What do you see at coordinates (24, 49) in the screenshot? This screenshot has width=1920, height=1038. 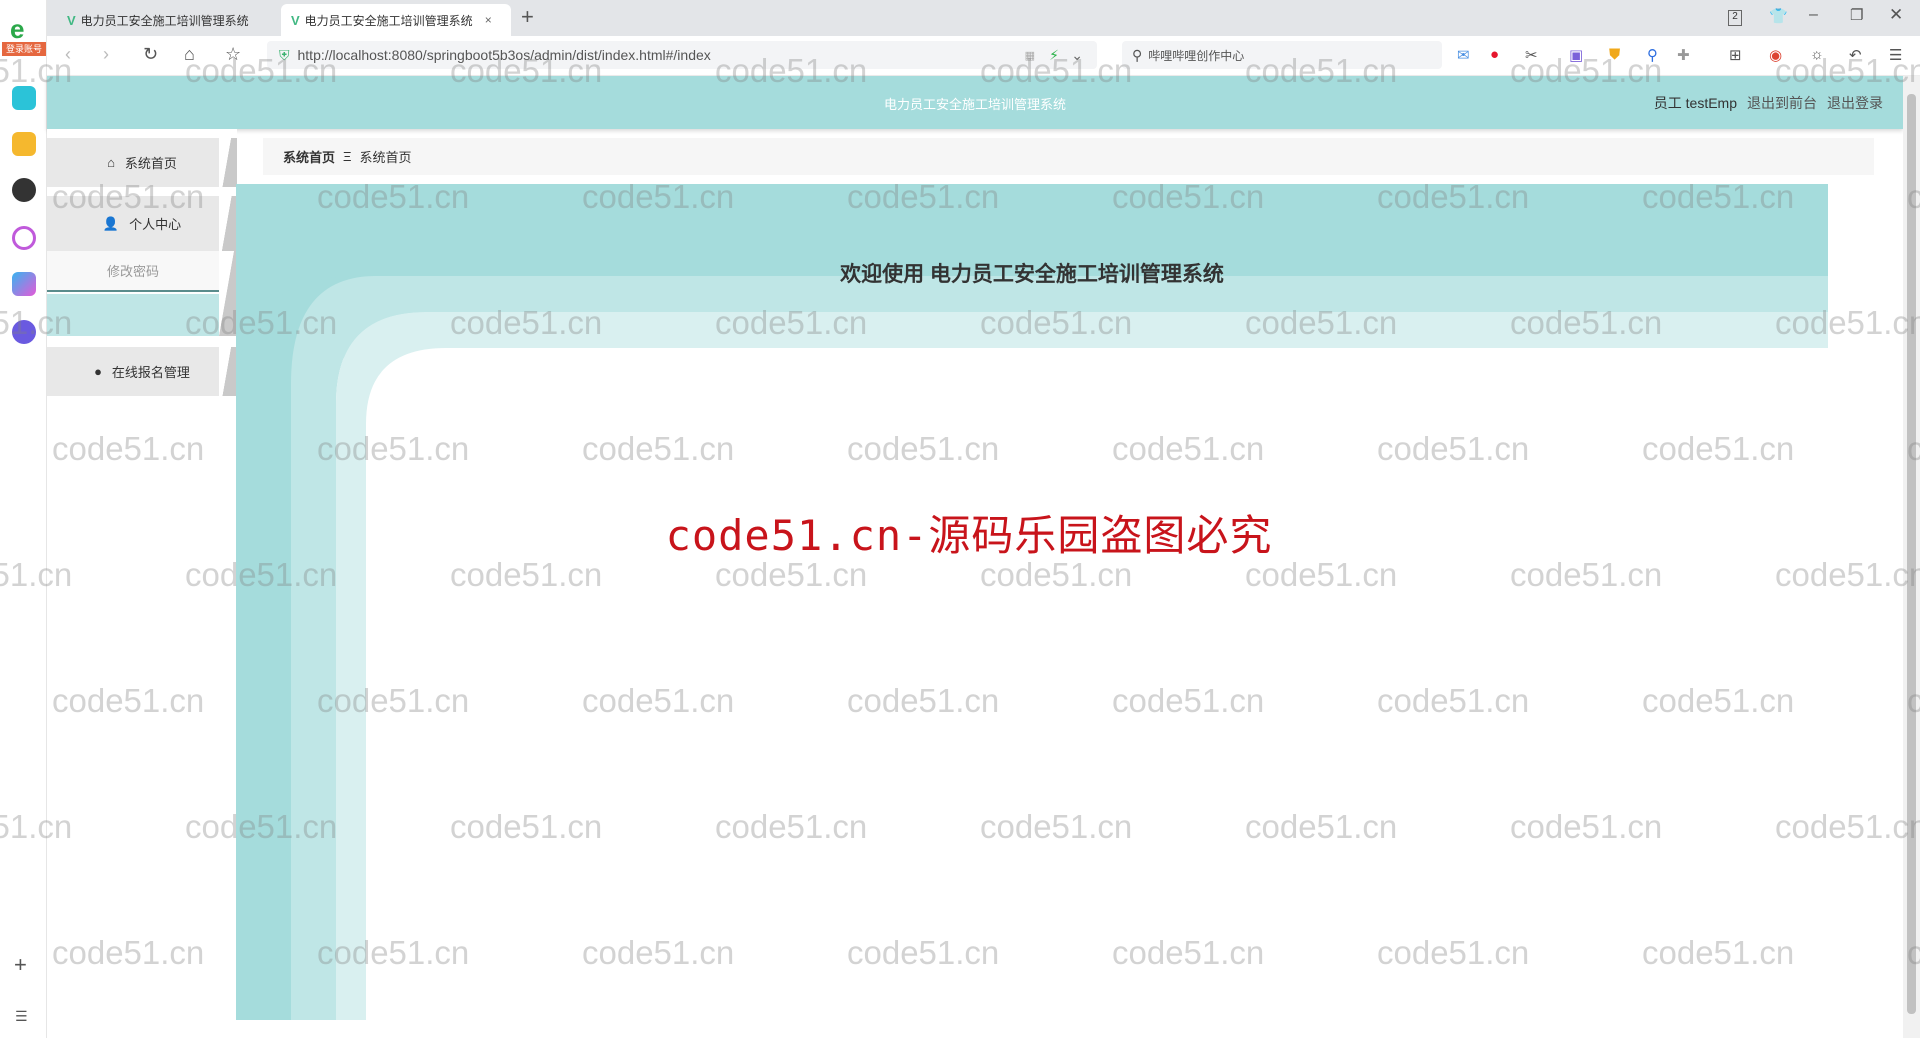 I see `login-badge: 登录账号` at bounding box center [24, 49].